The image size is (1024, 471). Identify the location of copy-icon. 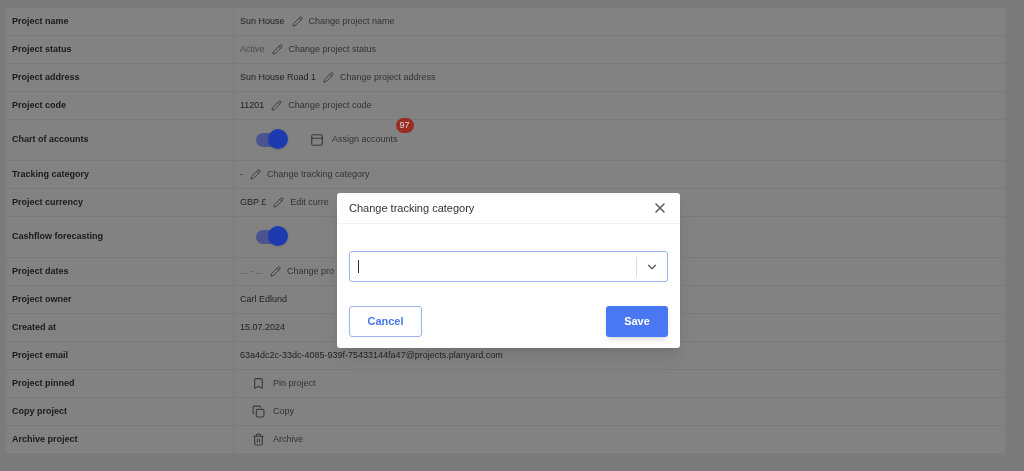
(258, 411).